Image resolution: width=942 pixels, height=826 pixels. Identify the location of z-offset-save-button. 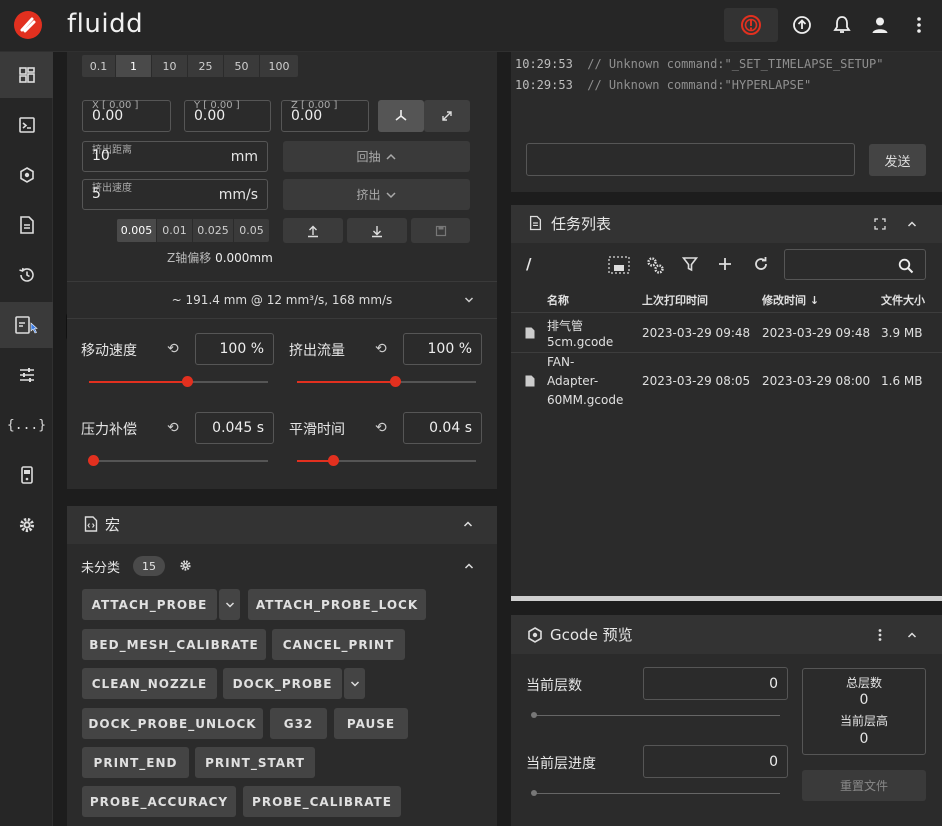
(440, 230).